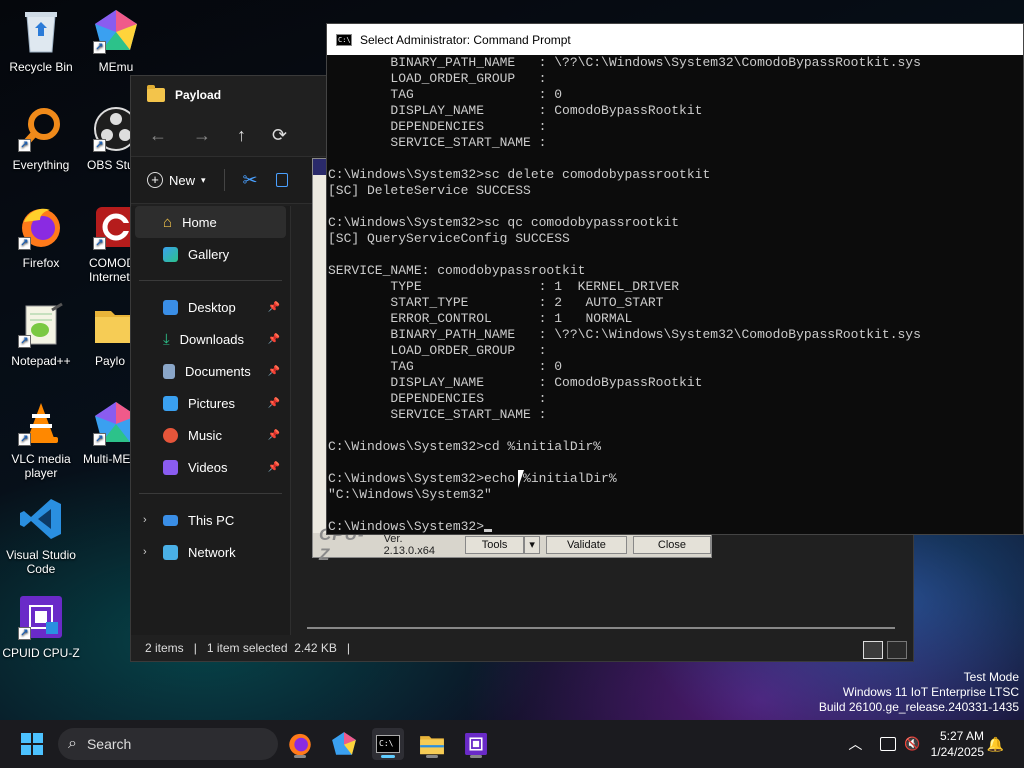  I want to click on sidebar-item-downloads: ⤓ Downloads 📌, so click(210, 339).